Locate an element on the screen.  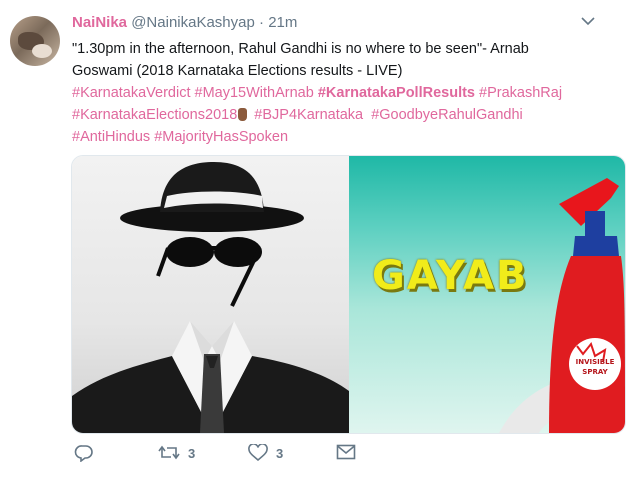
retweet-icon is located at coordinates (169, 452).